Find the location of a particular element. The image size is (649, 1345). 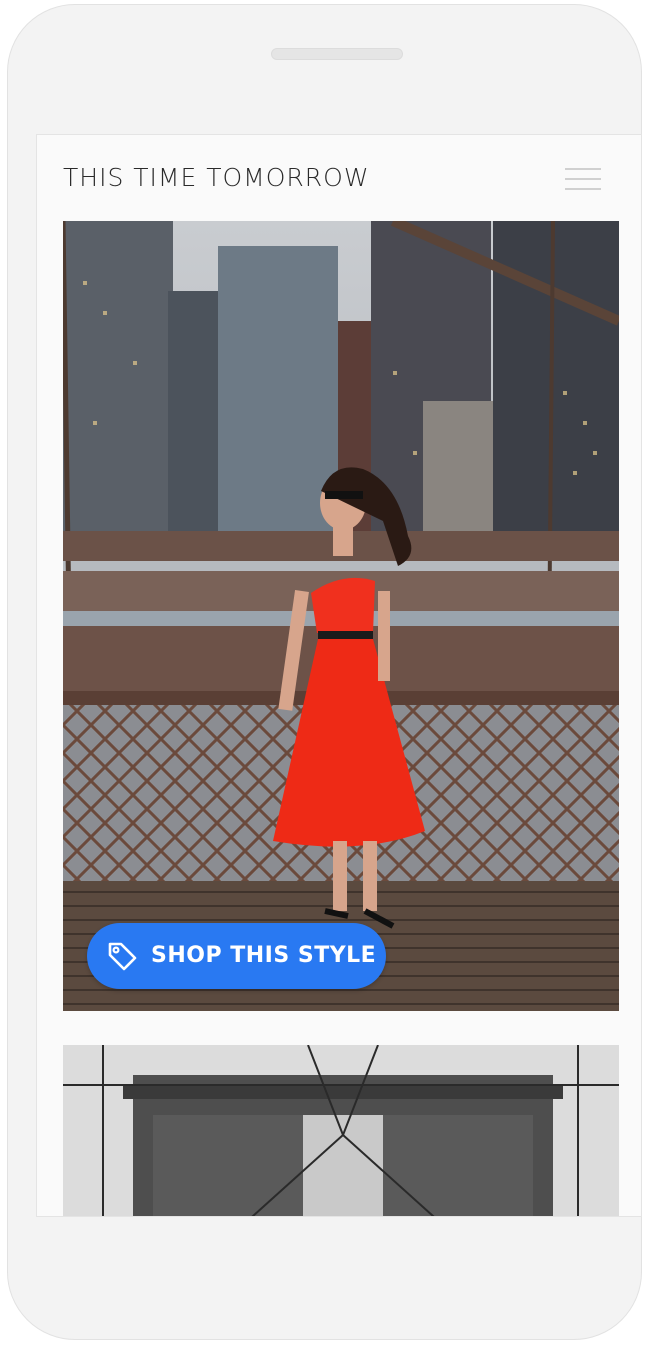

tag-icon is located at coordinates (122, 956).